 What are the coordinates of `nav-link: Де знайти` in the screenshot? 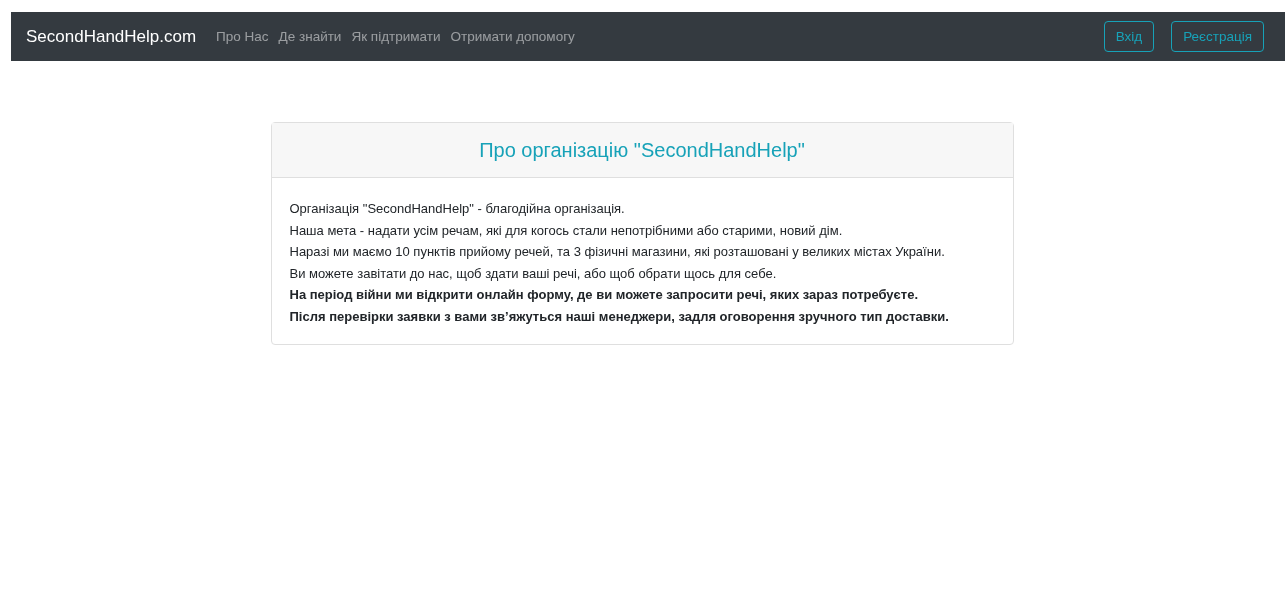 It's located at (310, 36).